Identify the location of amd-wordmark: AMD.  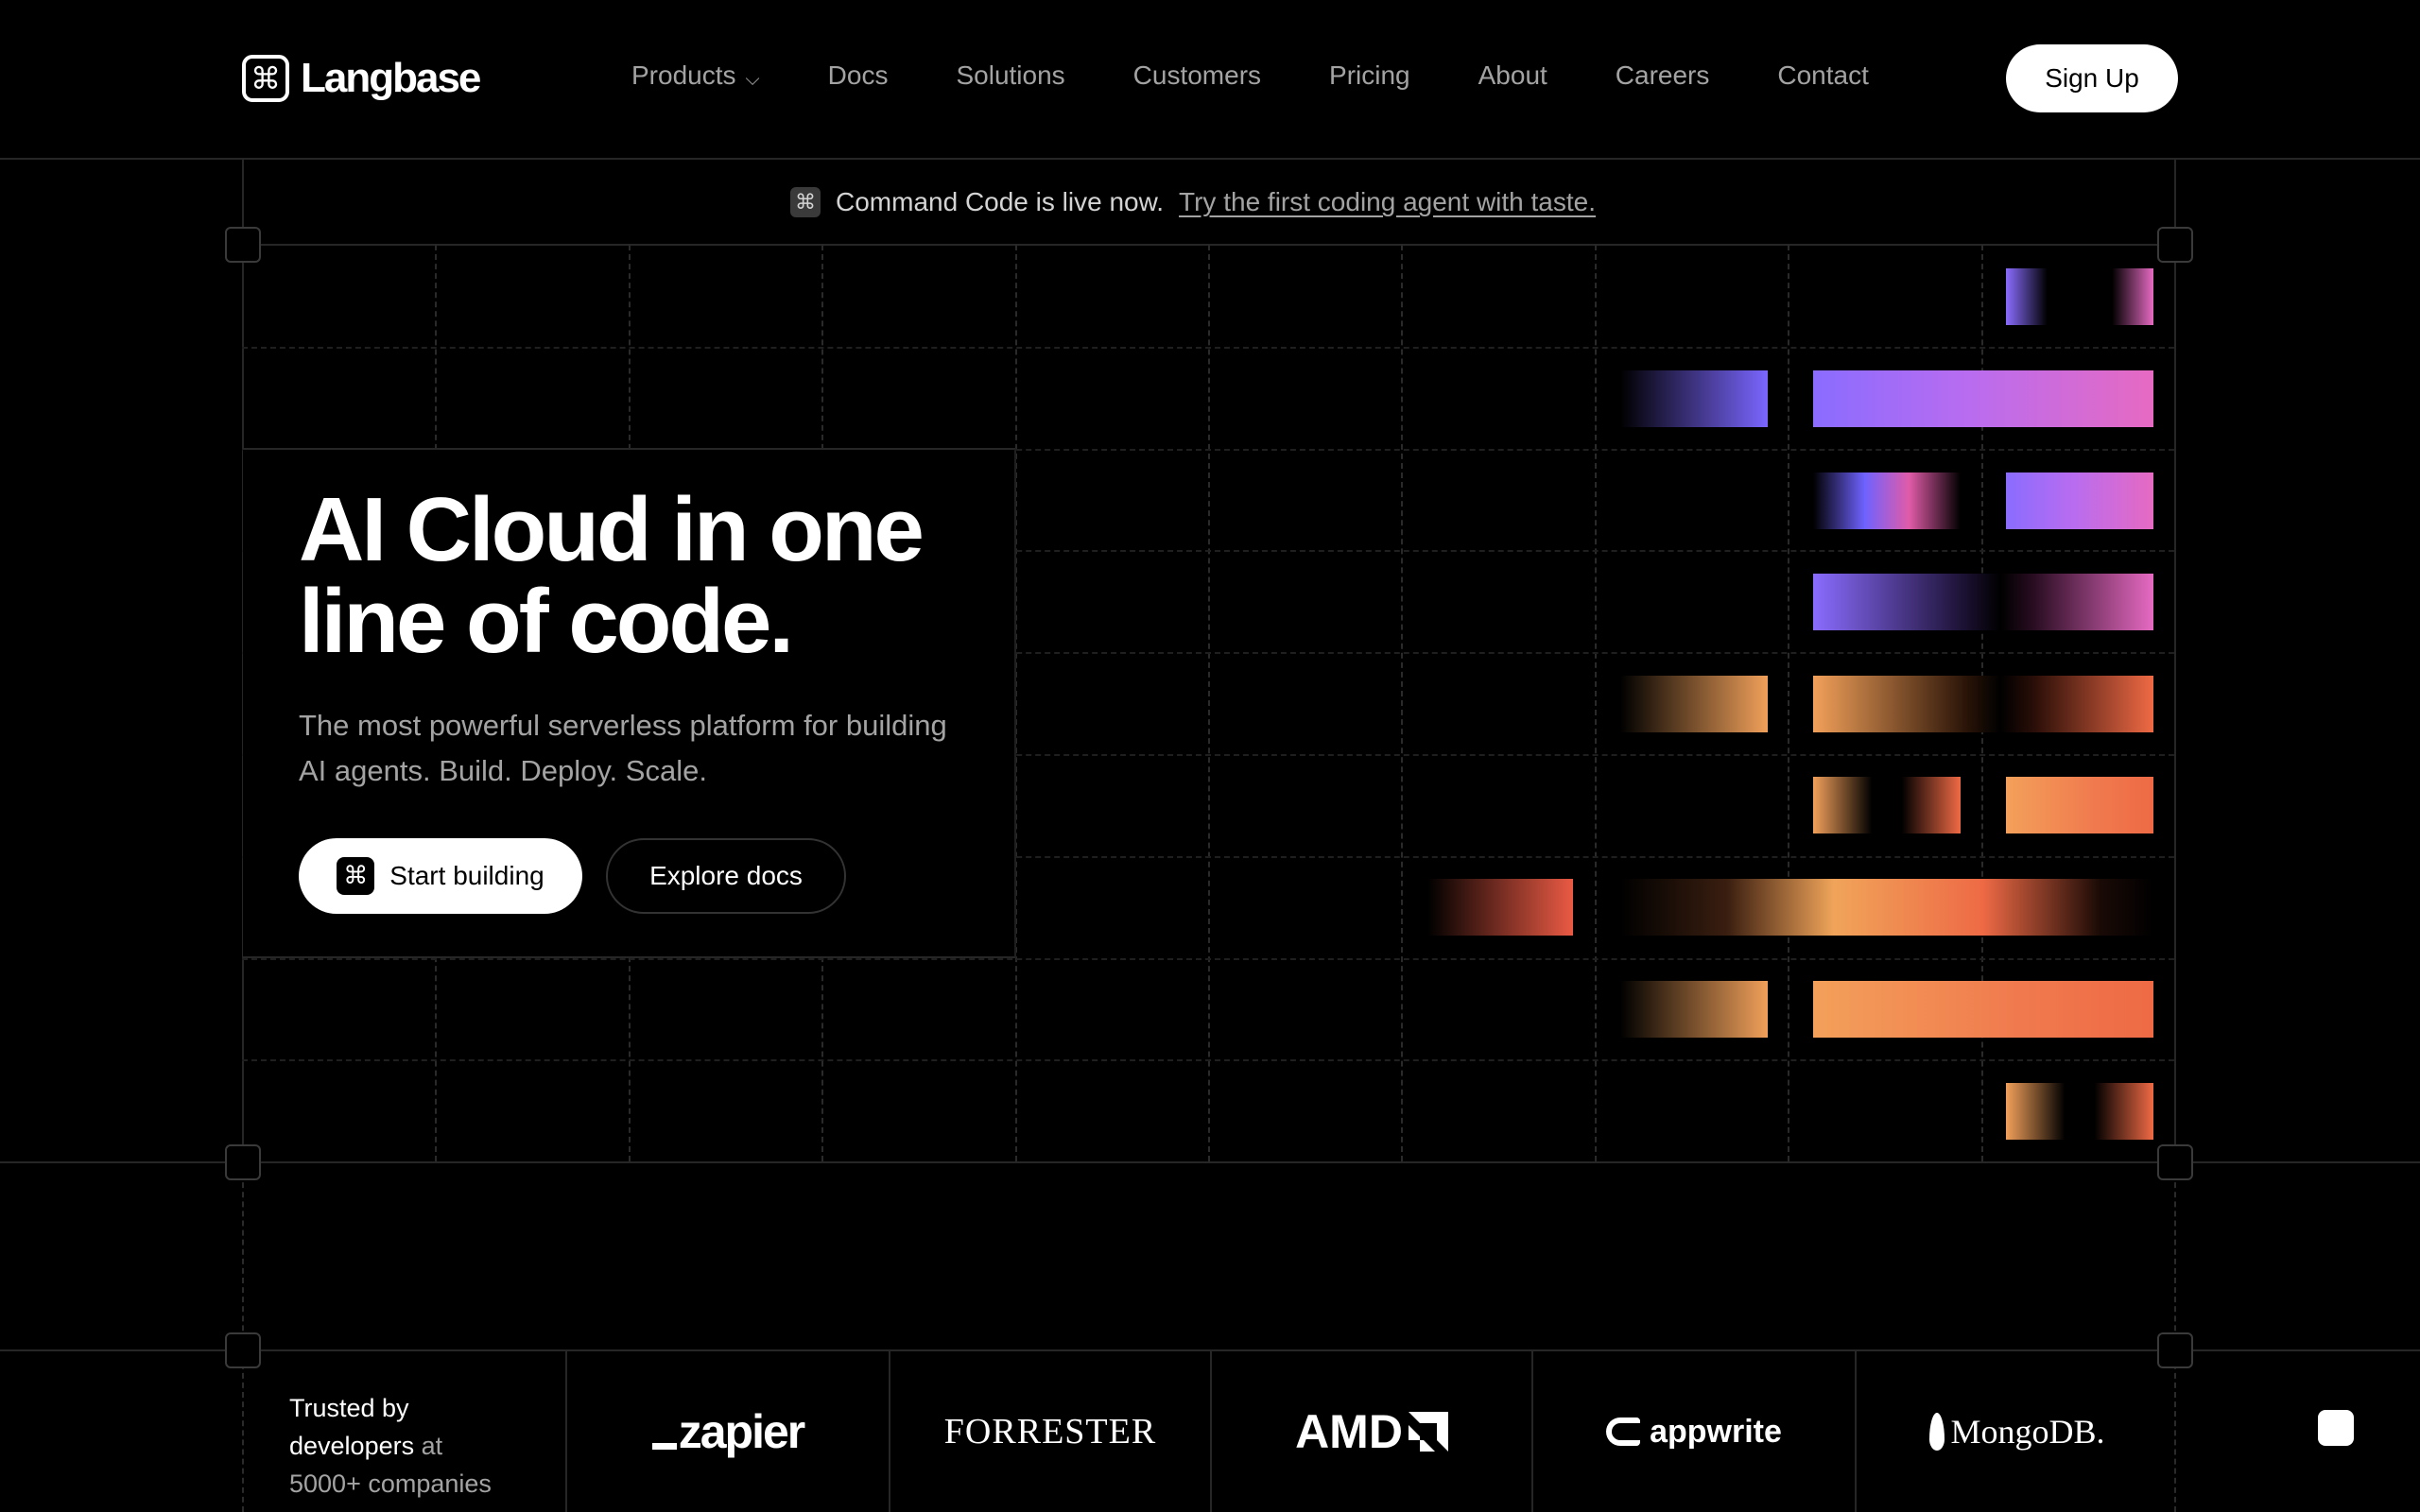
(1349, 1431).